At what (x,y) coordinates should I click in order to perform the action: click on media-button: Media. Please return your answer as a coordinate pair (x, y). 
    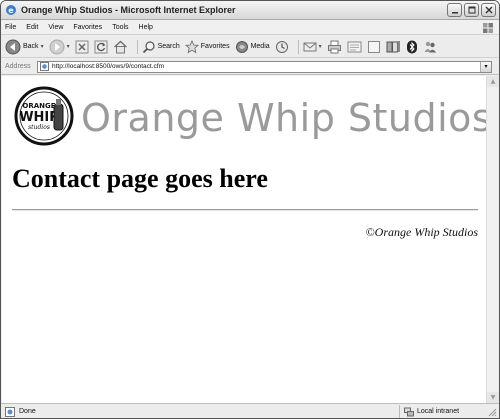
    Looking at the image, I should click on (252, 47).